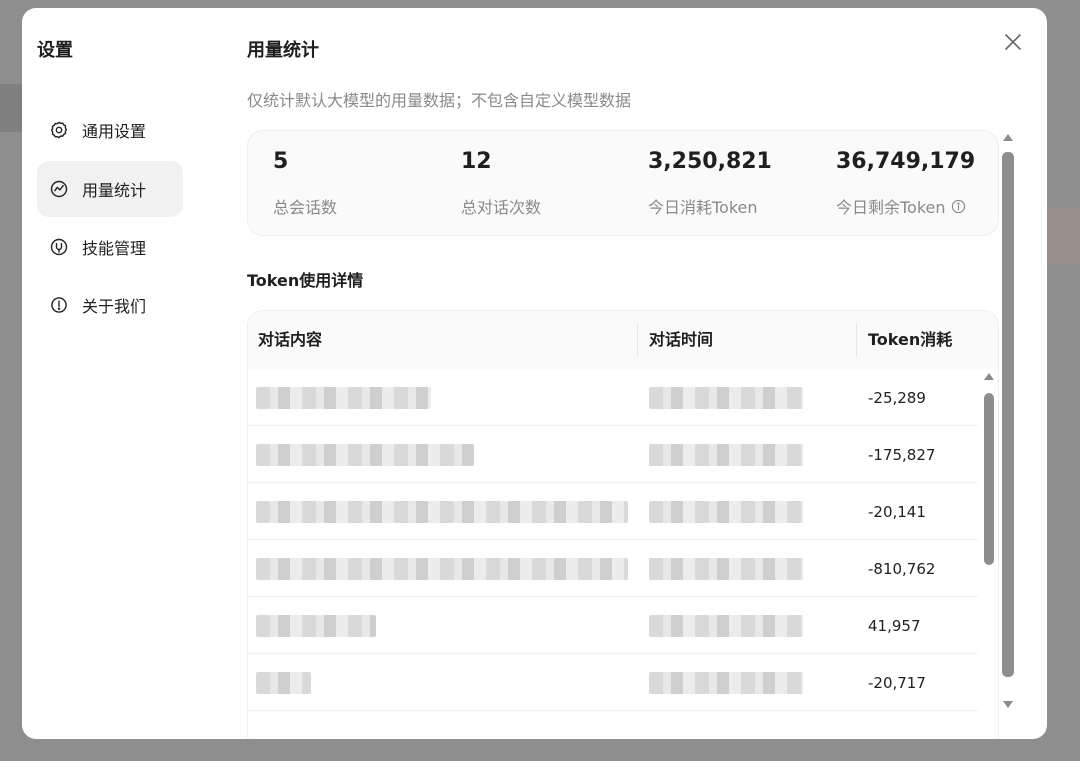 The image size is (1080, 761). Describe the element at coordinates (902, 454) in the screenshot. I see `token-value: -175,827` at that location.